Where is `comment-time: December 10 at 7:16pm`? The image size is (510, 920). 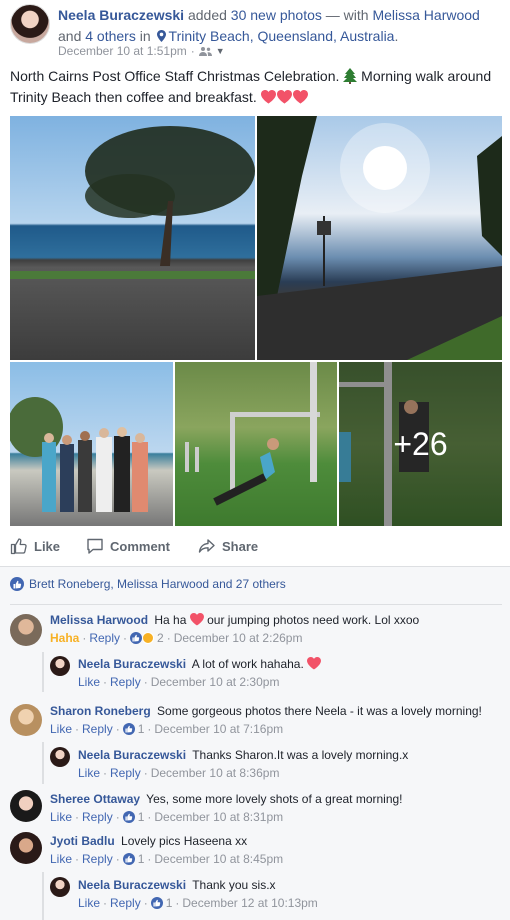
comment-time: December 10 at 7:16pm is located at coordinates (218, 729).